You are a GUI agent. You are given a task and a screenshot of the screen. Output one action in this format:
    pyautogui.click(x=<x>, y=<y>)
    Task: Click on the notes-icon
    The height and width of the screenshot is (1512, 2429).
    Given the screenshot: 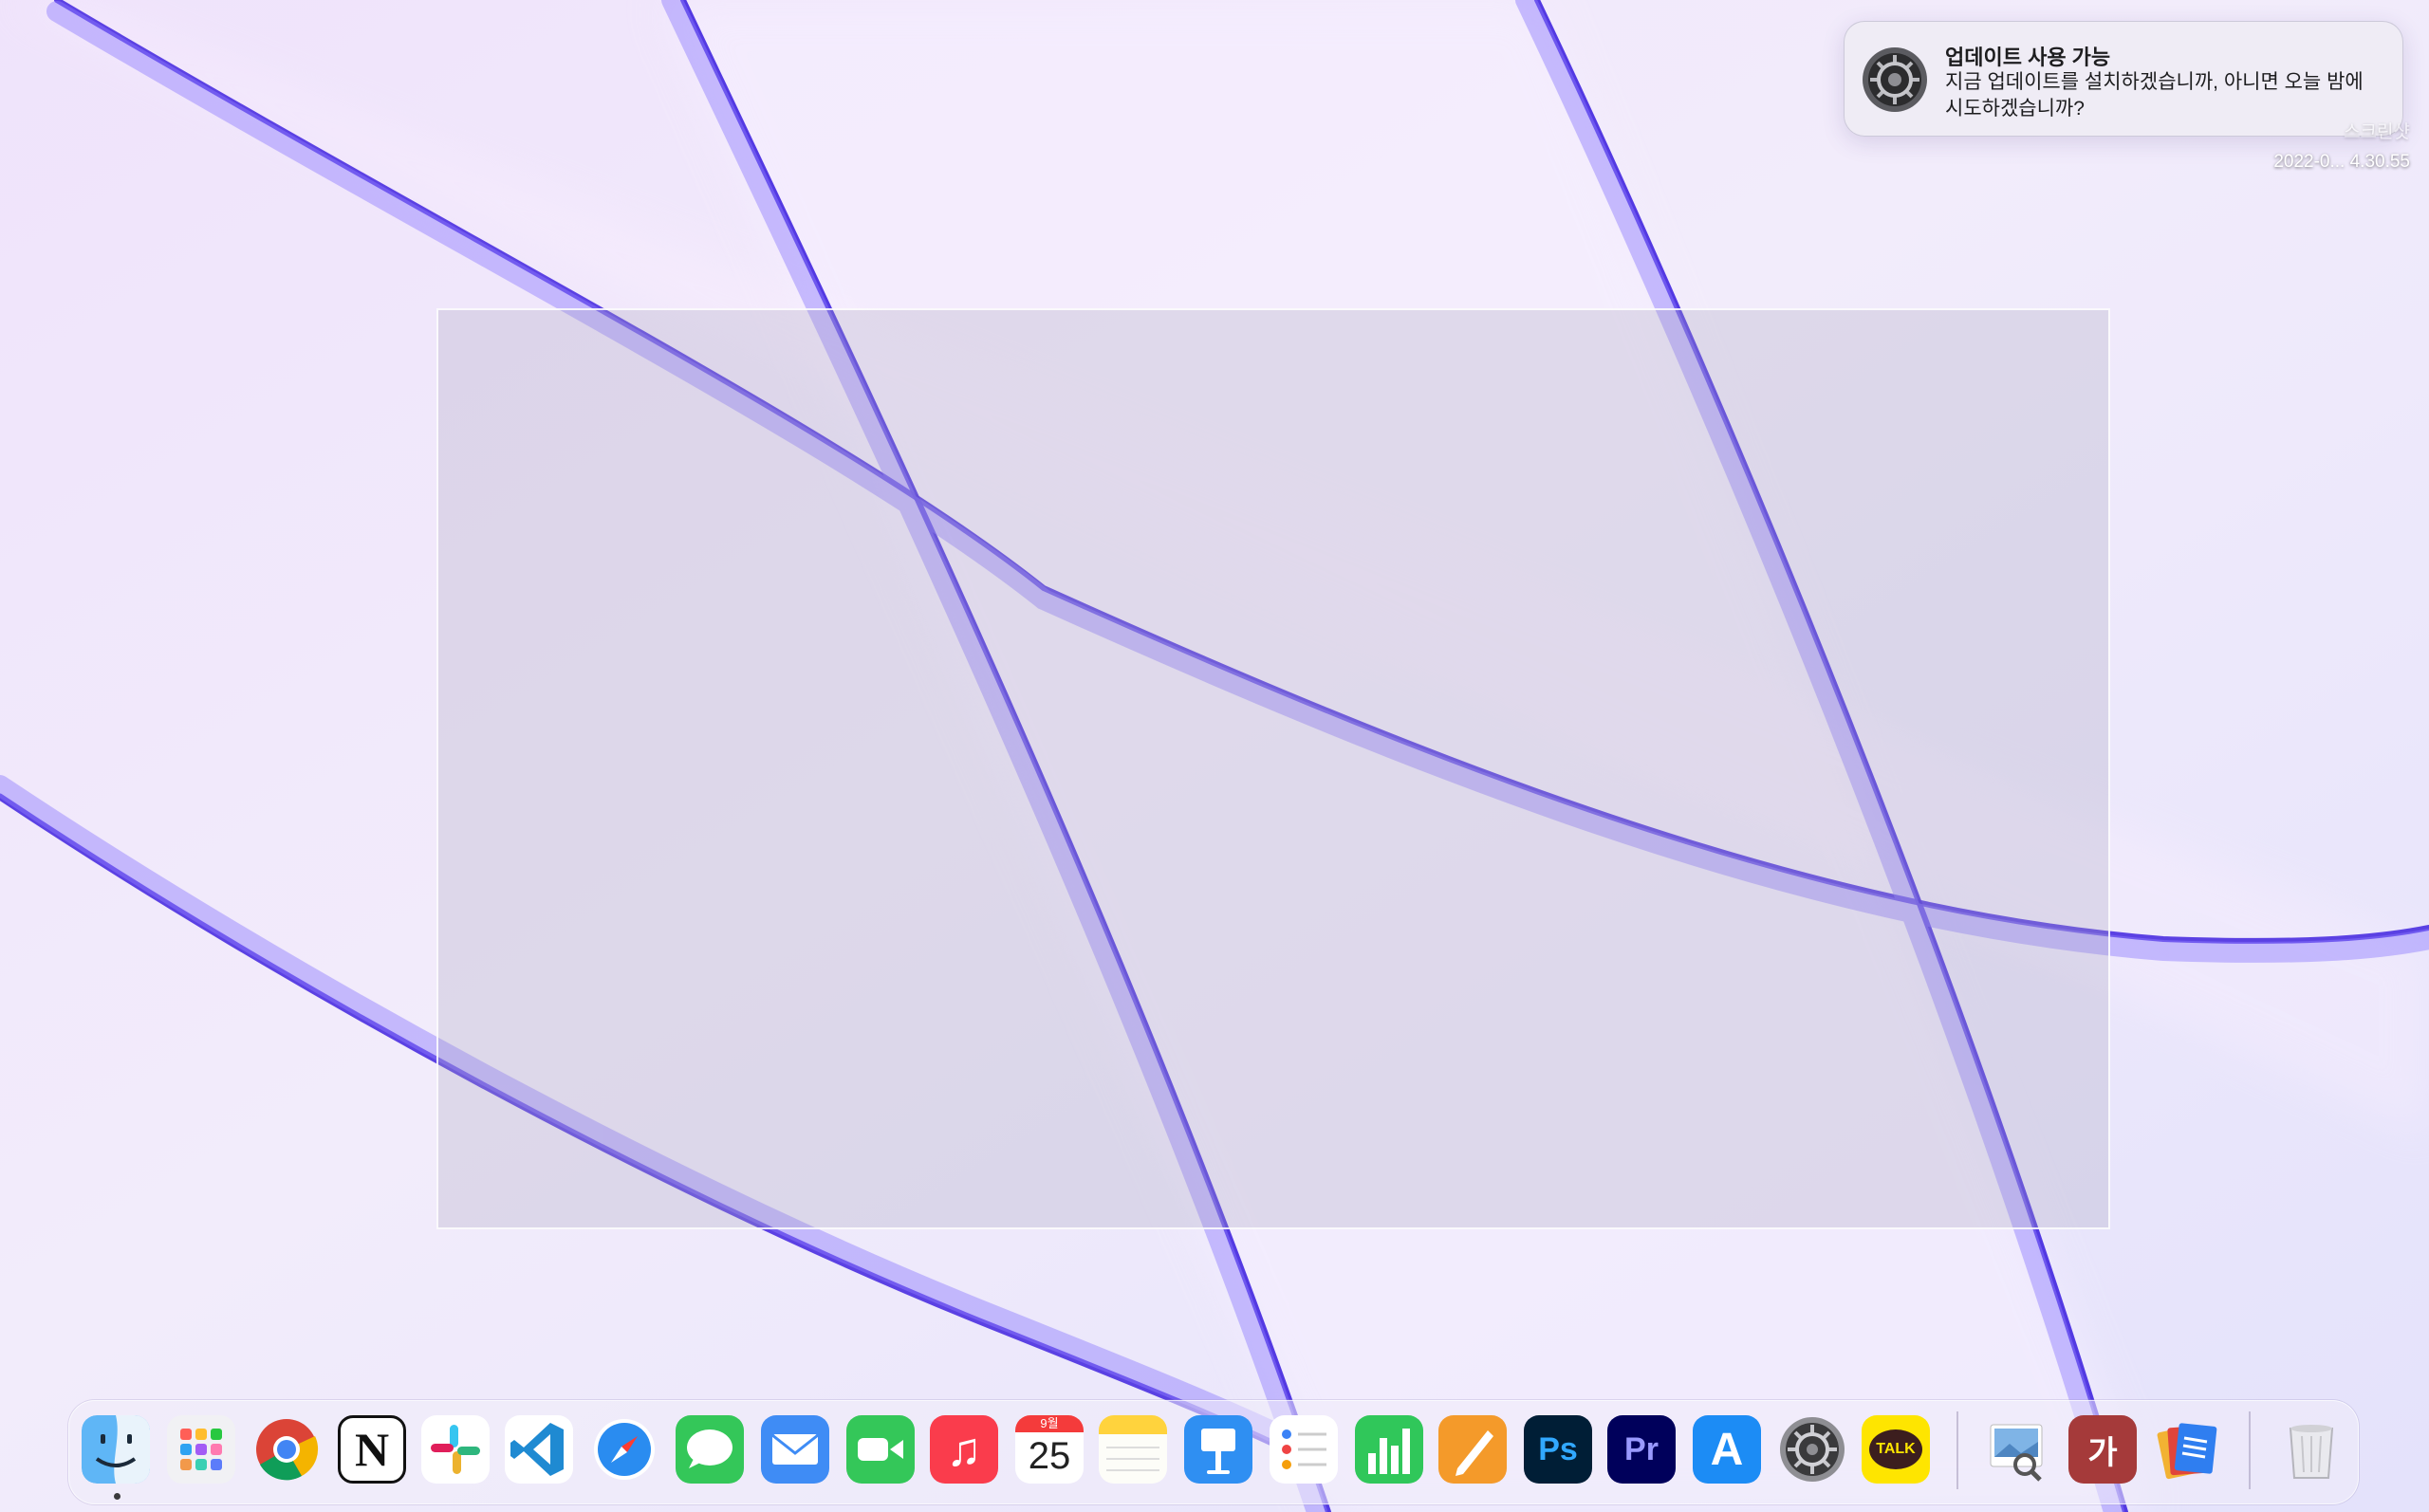 What is the action you would take?
    pyautogui.click(x=1133, y=1443)
    